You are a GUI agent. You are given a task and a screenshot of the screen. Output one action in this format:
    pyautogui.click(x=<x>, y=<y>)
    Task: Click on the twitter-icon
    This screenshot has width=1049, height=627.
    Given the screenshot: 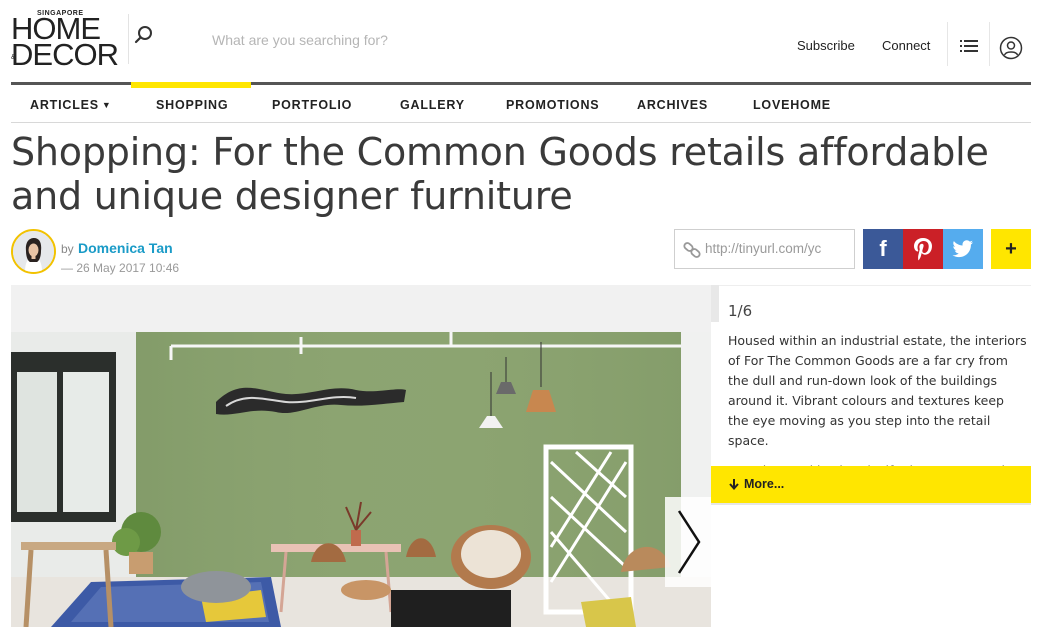 What is the action you would take?
    pyautogui.click(x=962, y=249)
    